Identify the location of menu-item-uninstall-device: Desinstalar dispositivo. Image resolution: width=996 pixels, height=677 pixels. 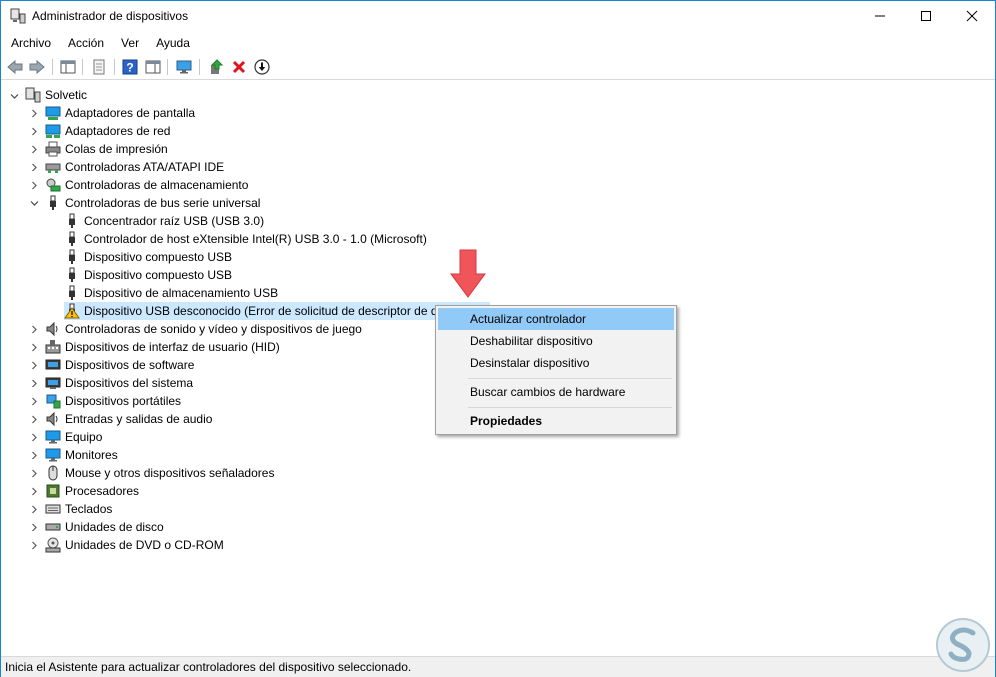
(556, 363).